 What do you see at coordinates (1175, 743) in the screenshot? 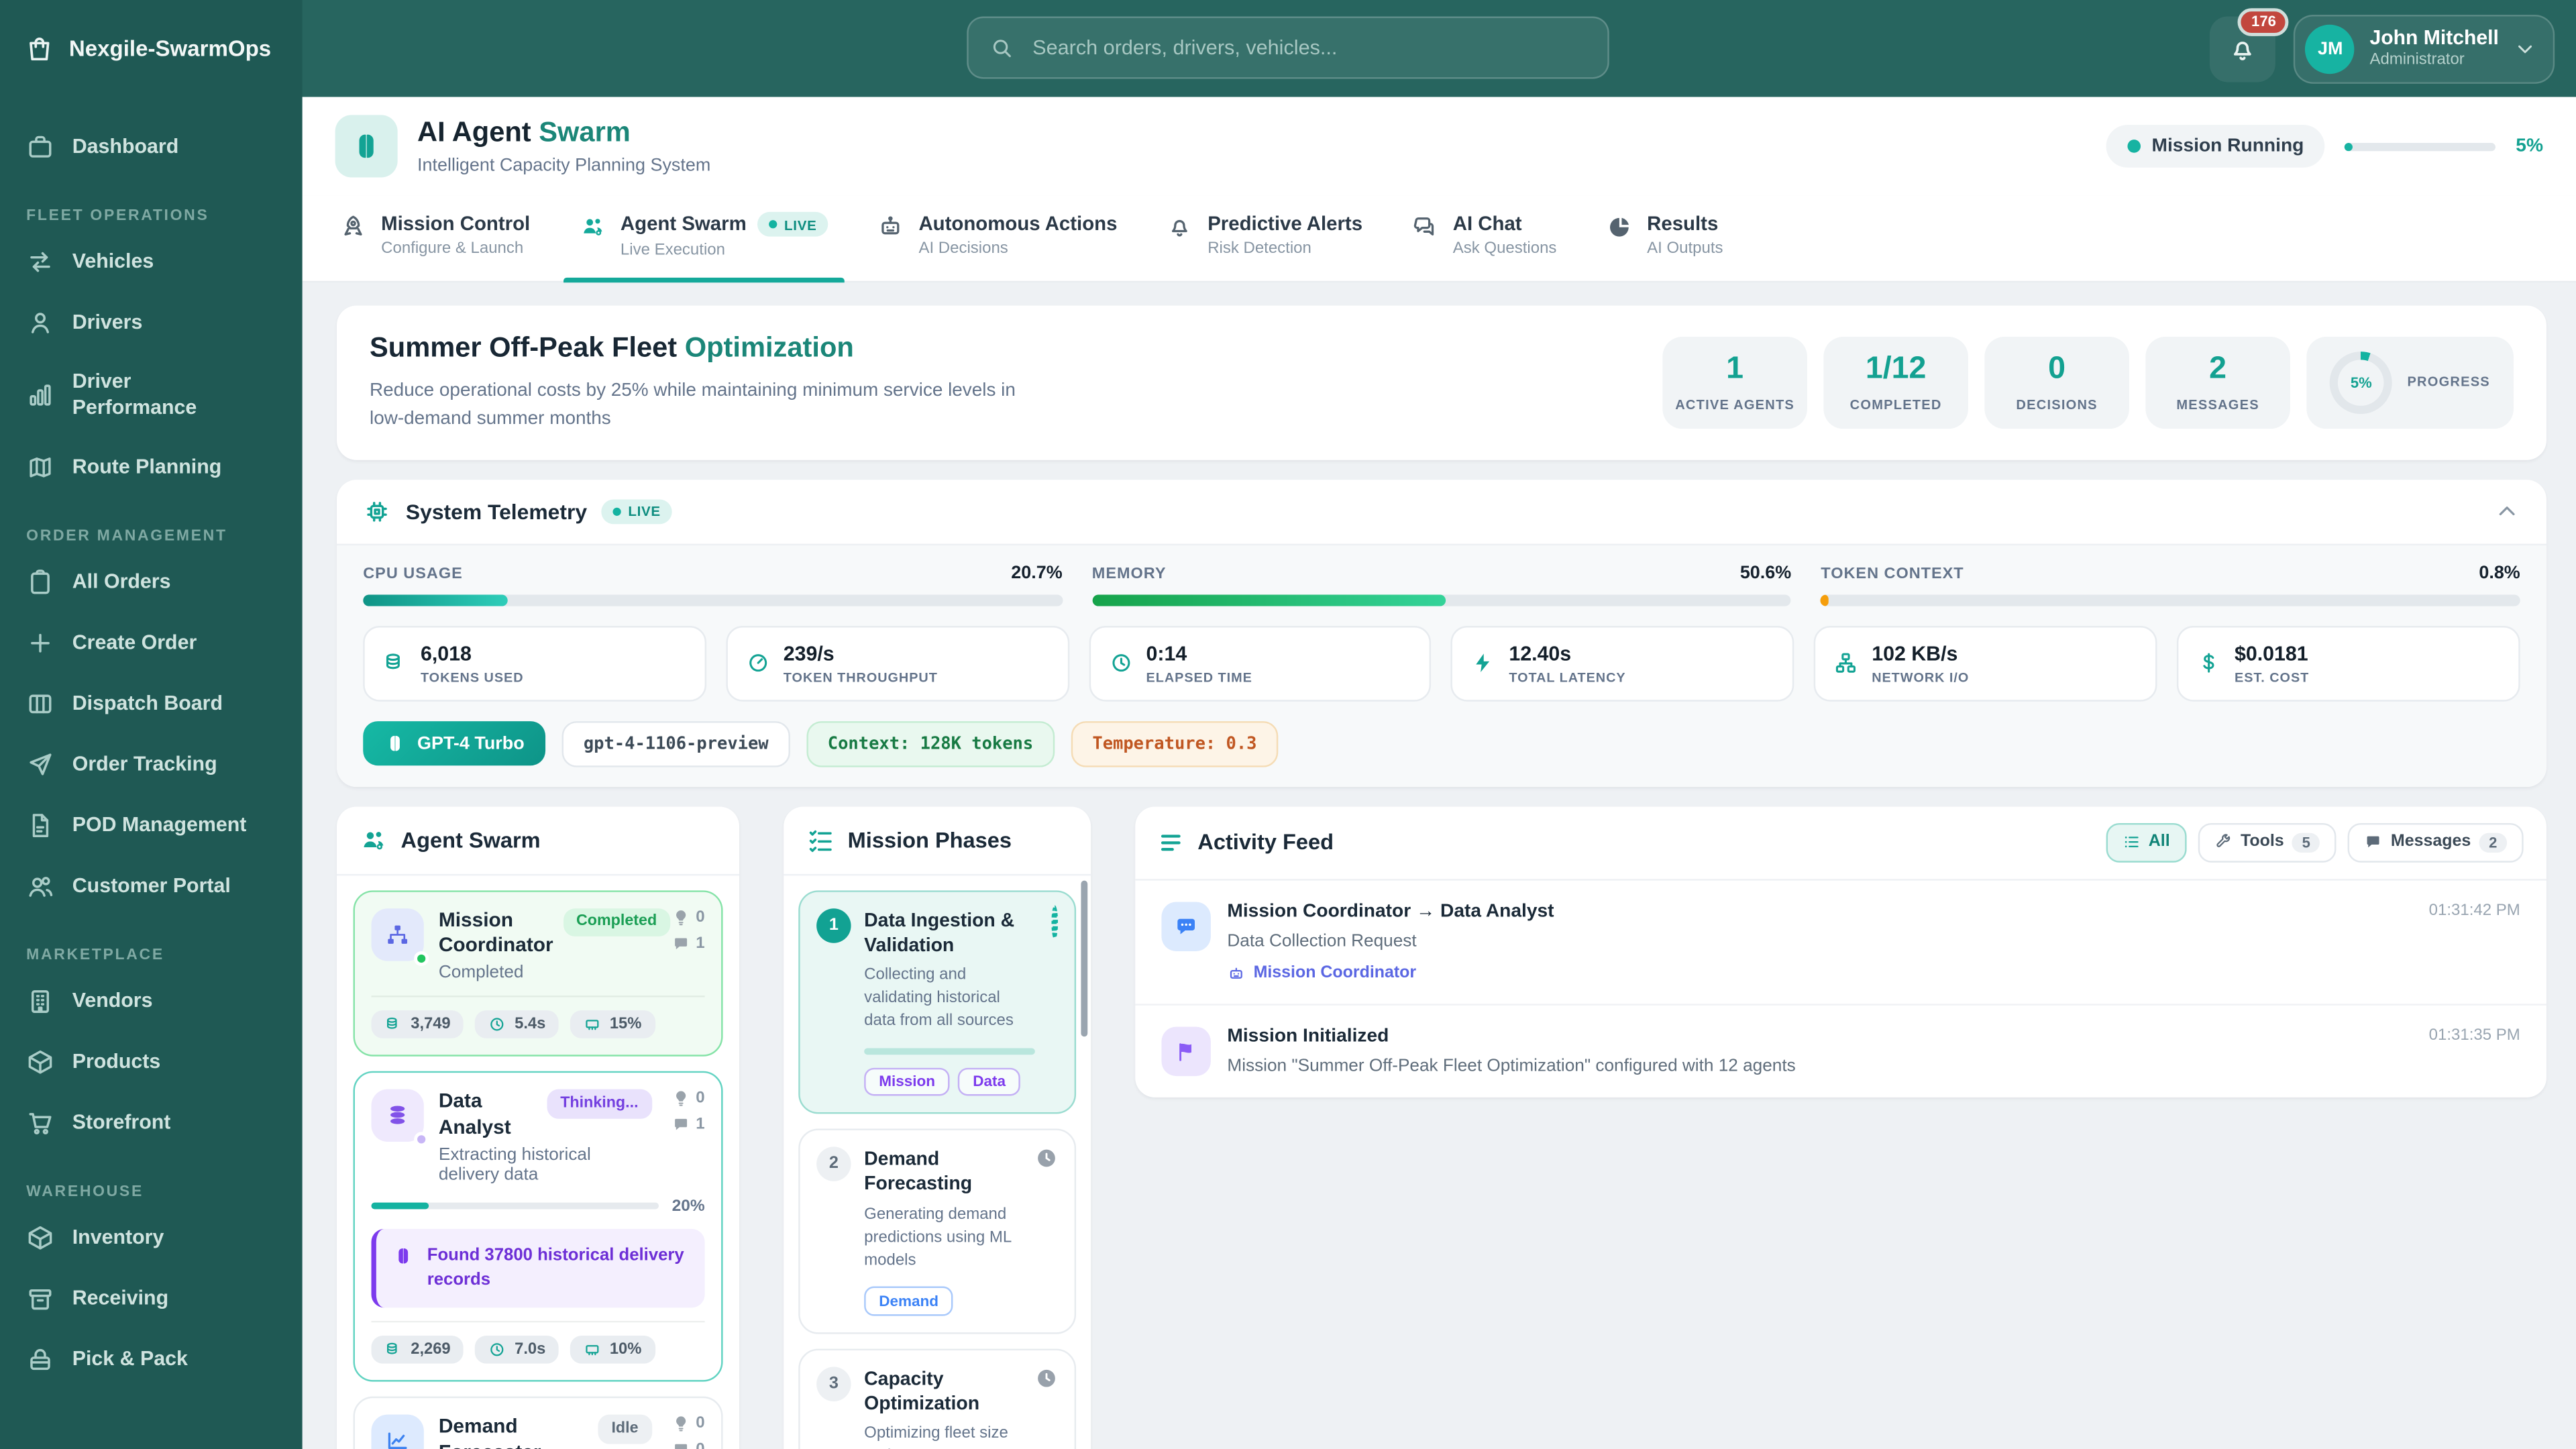
I see `temperature-badge: Temperature: 0.3` at bounding box center [1175, 743].